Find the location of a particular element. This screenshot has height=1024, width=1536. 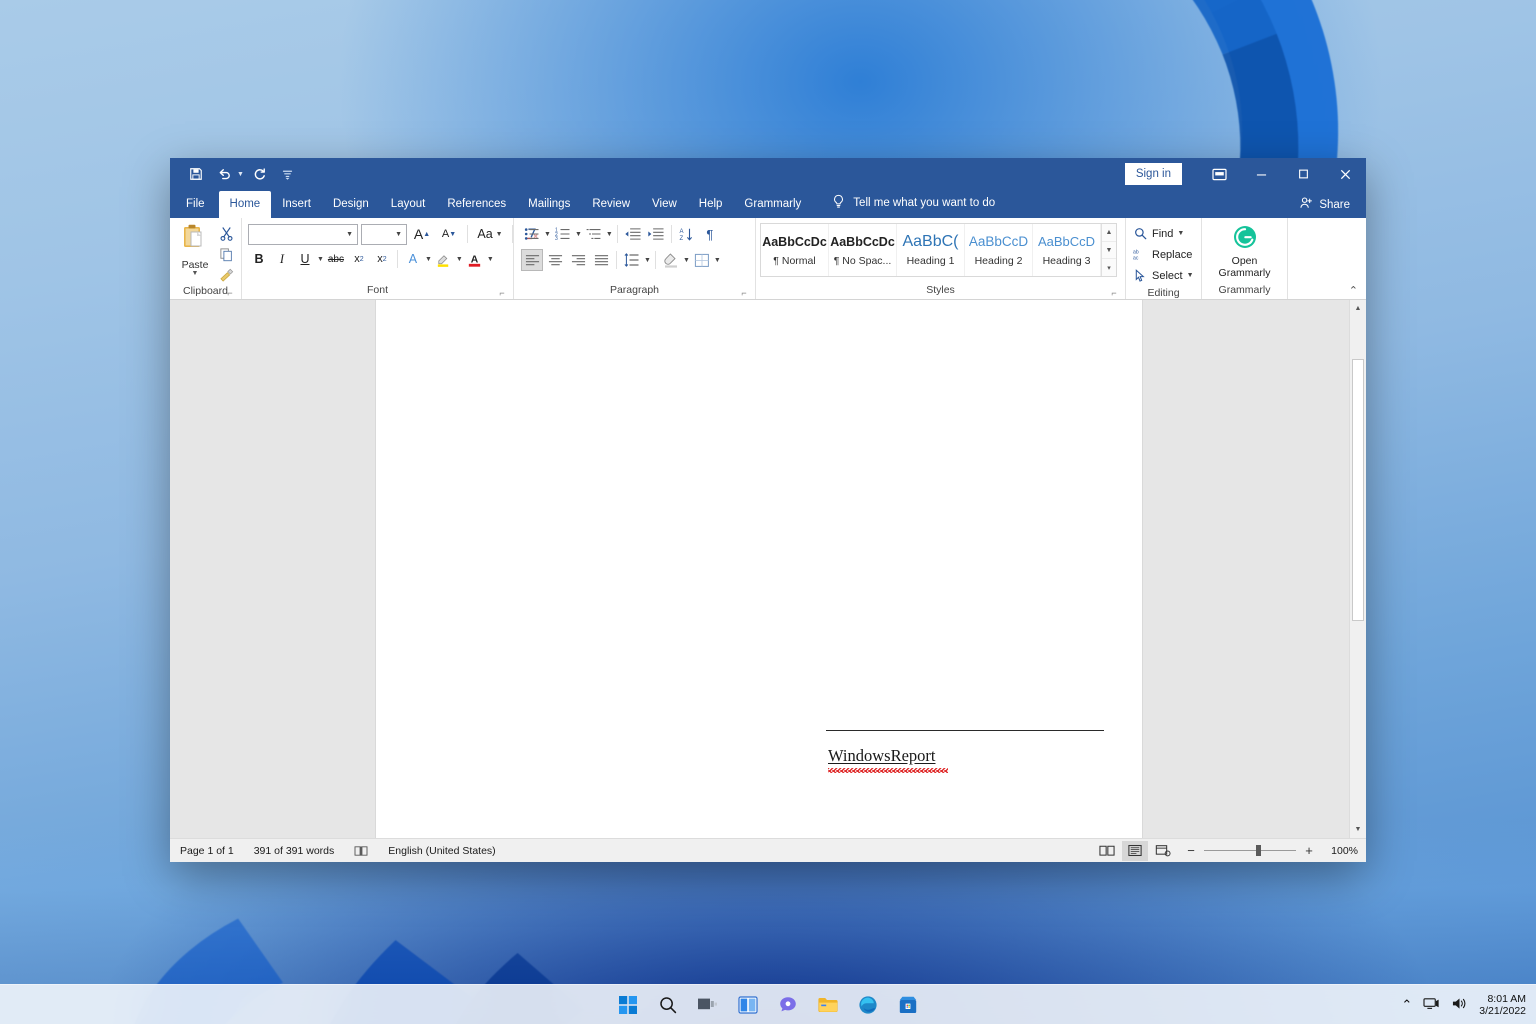

edge-icon is located at coordinates (868, 1005).